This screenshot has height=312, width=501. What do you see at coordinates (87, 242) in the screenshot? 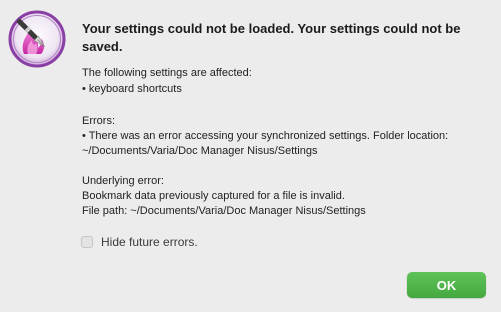
I see `hide-future-errors-checkbox` at bounding box center [87, 242].